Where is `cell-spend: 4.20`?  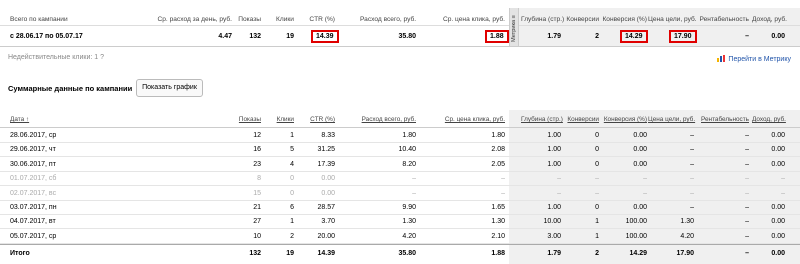
cell-spend: 4.20 is located at coordinates (409, 236).